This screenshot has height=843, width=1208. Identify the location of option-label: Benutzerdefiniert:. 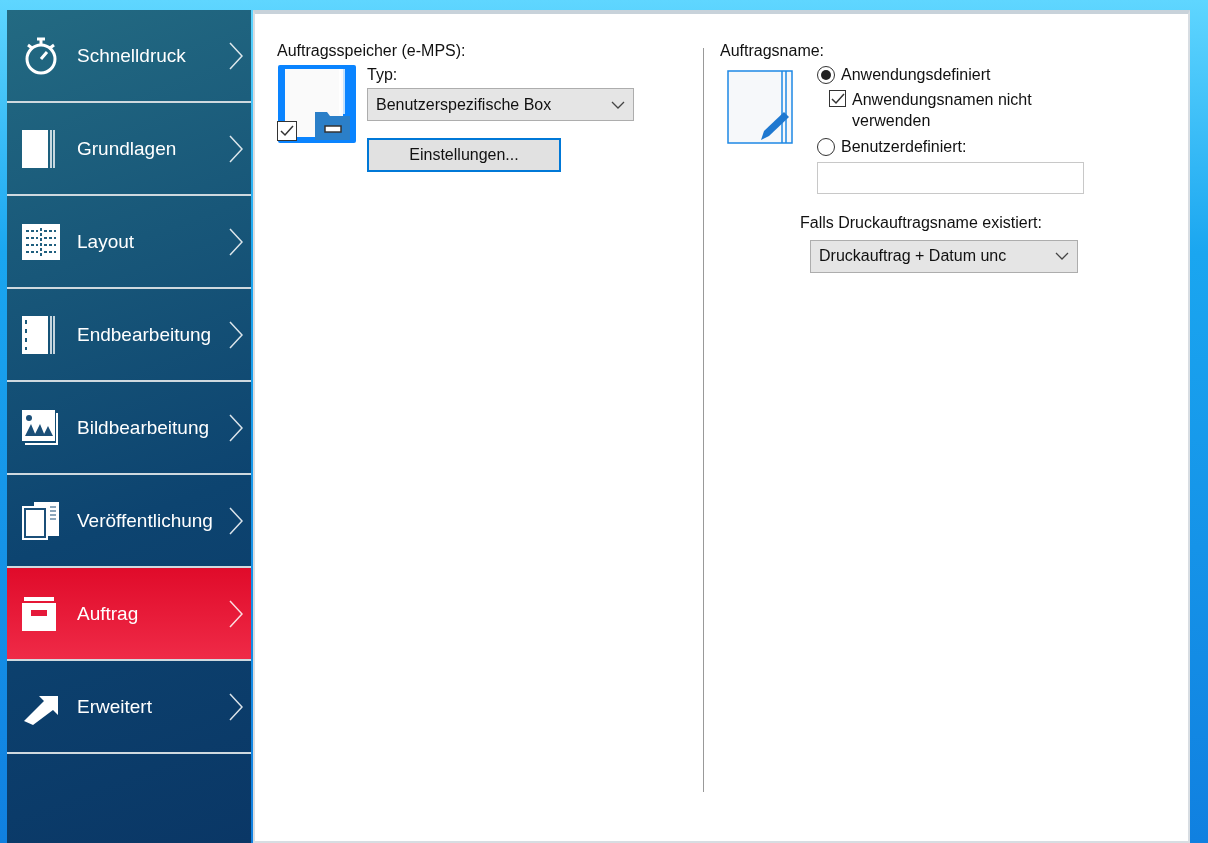
(904, 146).